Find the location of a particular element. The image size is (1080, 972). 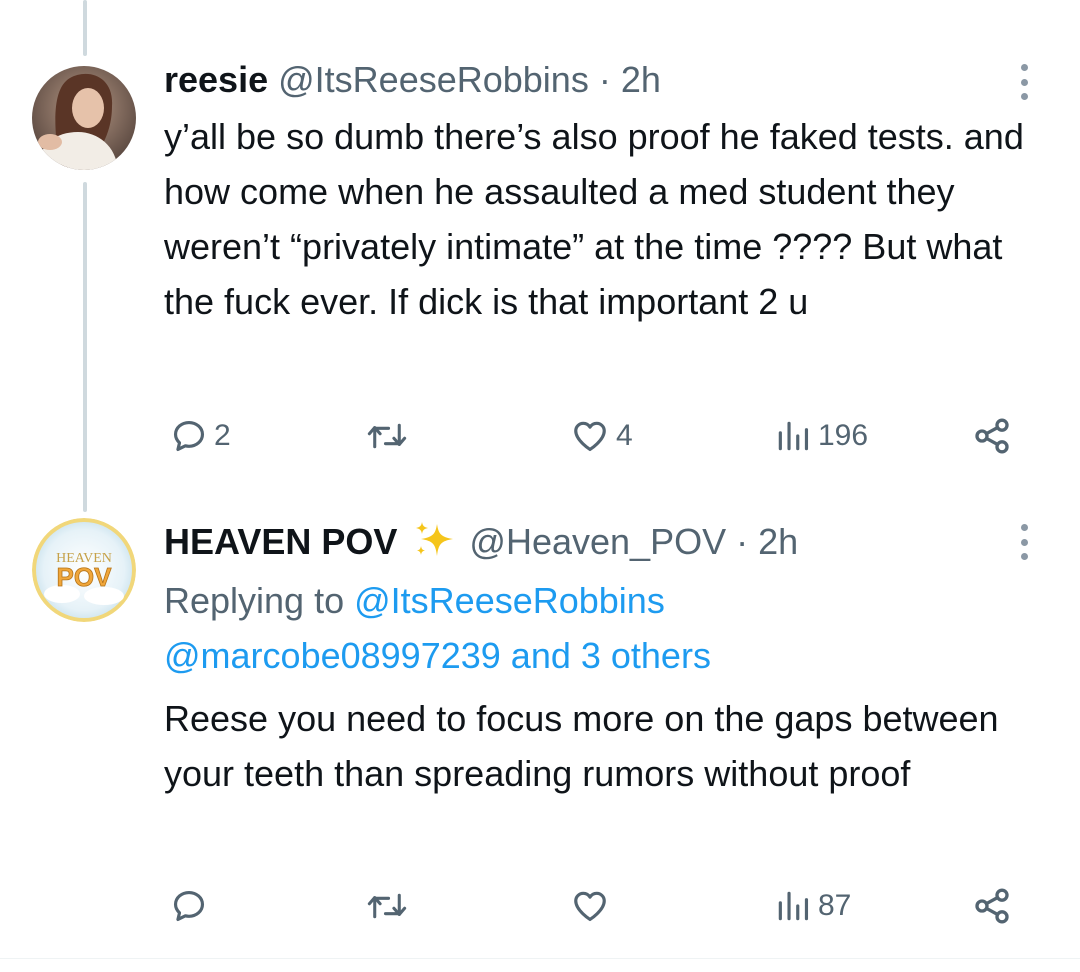

user-handle: @ItsReeseRobbins is located at coordinates (433, 79).